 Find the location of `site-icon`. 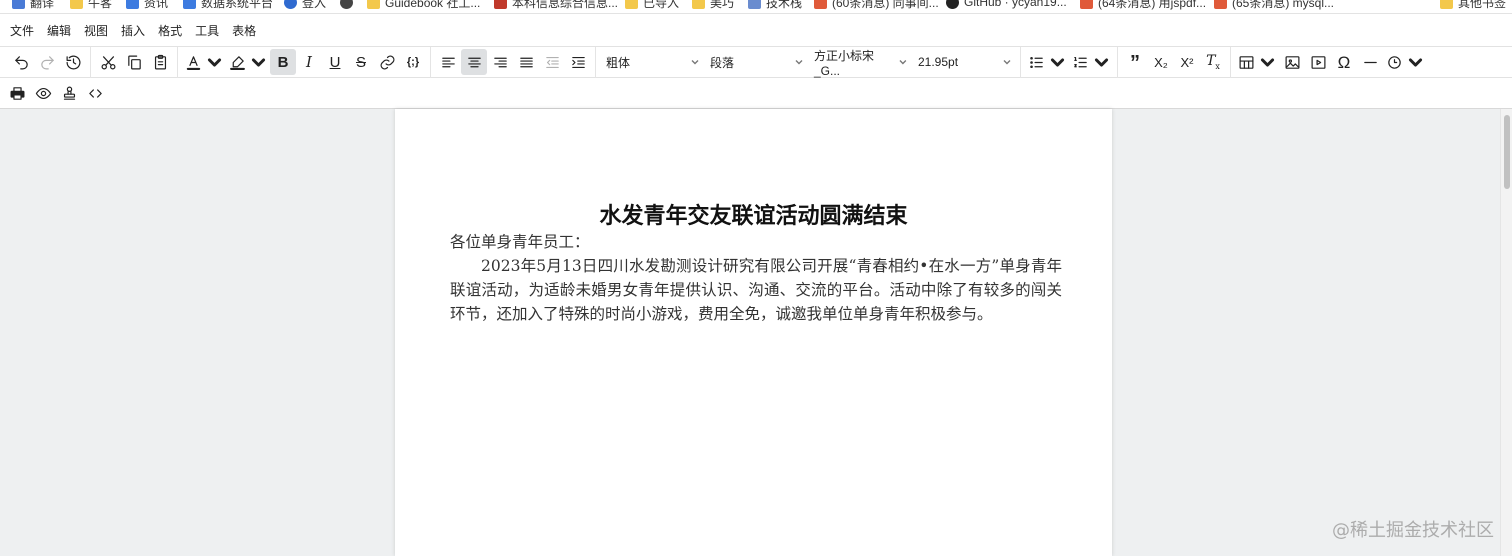

site-icon is located at coordinates (346, 4).